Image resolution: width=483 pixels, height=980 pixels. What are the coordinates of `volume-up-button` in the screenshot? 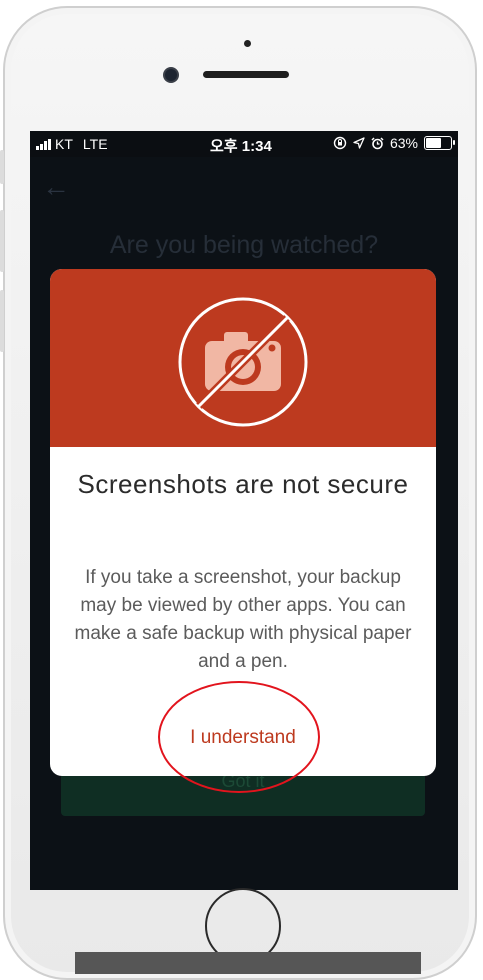 It's located at (2, 241).